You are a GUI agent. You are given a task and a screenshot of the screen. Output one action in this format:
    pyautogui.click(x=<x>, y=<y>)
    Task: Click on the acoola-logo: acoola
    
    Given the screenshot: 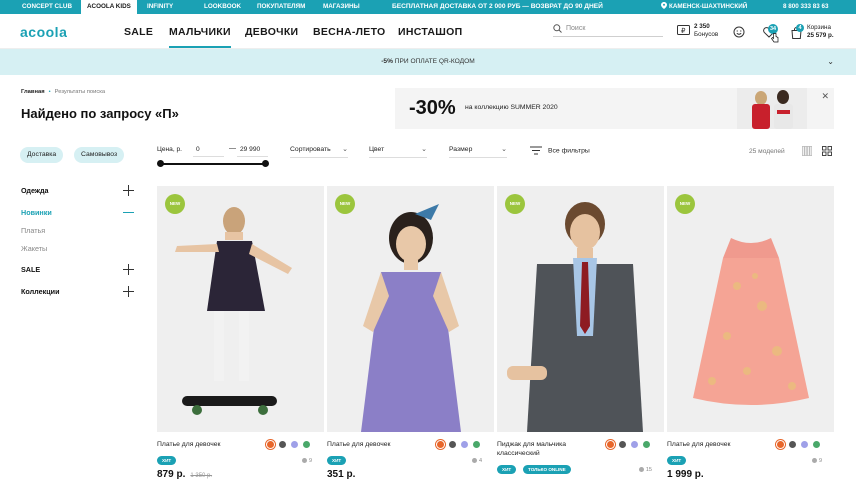 What is the action you would take?
    pyautogui.click(x=54, y=32)
    